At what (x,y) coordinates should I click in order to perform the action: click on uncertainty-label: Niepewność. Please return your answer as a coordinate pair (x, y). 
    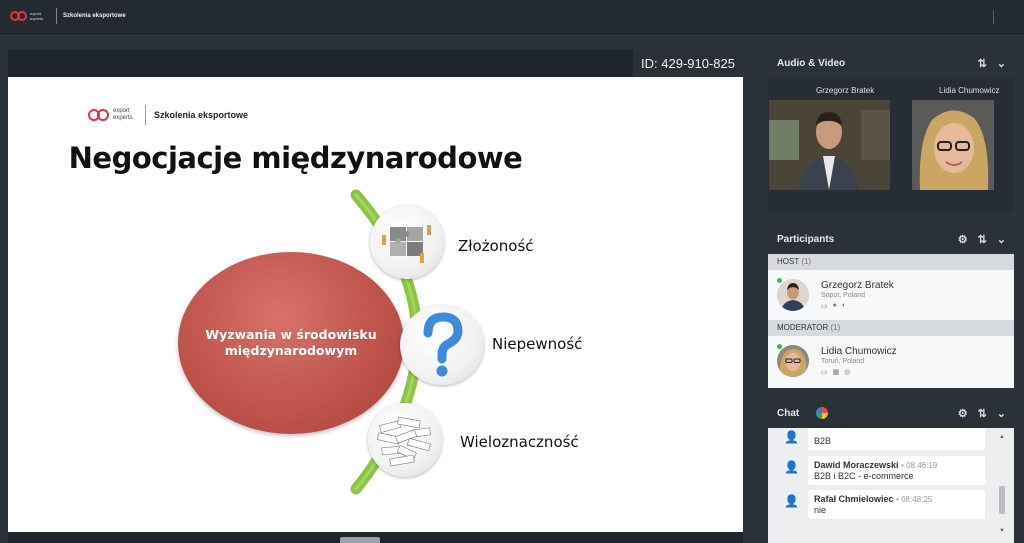
    Looking at the image, I should click on (537, 344).